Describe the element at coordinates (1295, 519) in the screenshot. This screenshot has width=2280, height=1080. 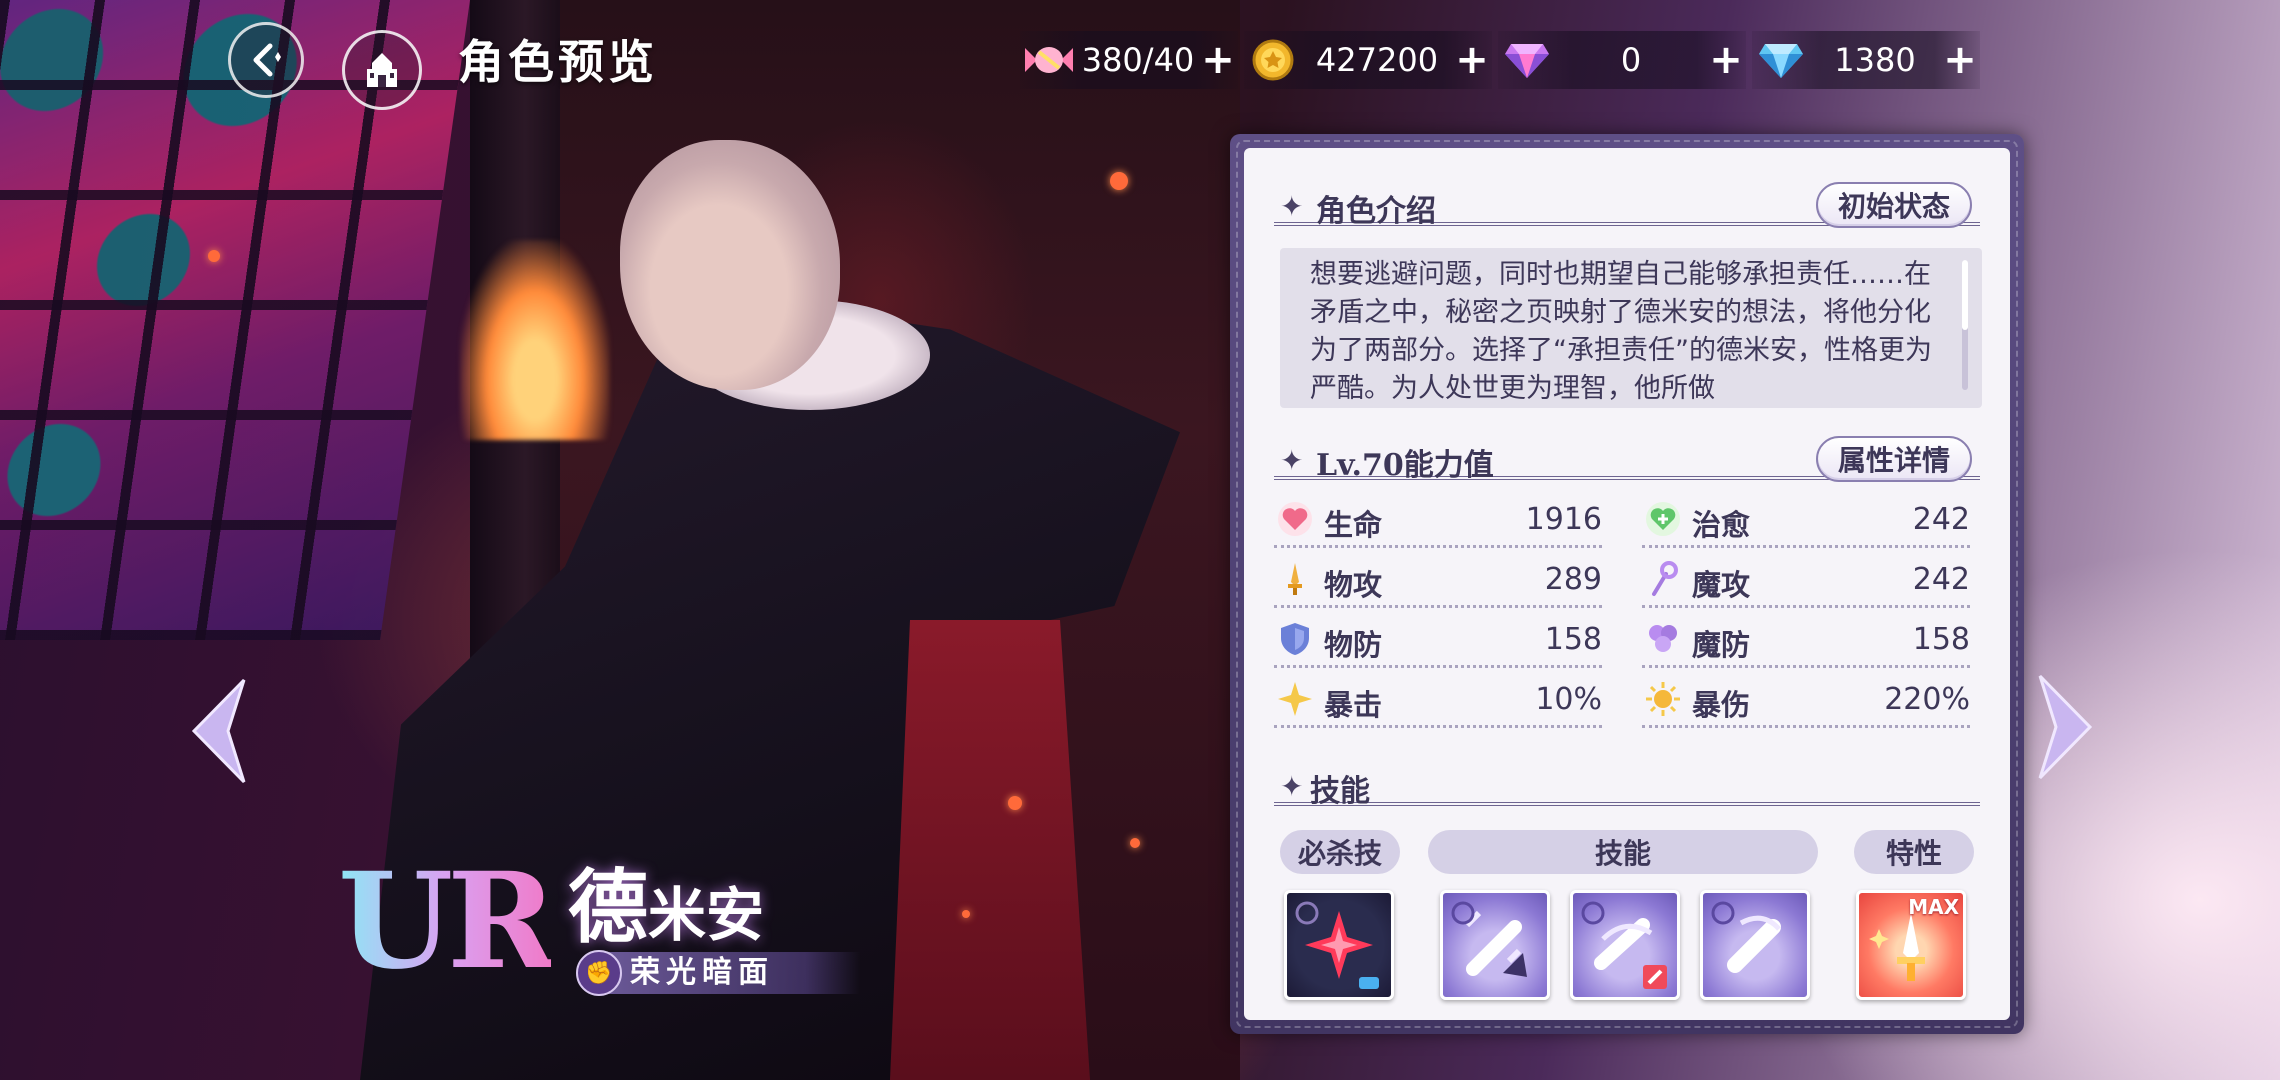
I see `heart-icon` at that location.